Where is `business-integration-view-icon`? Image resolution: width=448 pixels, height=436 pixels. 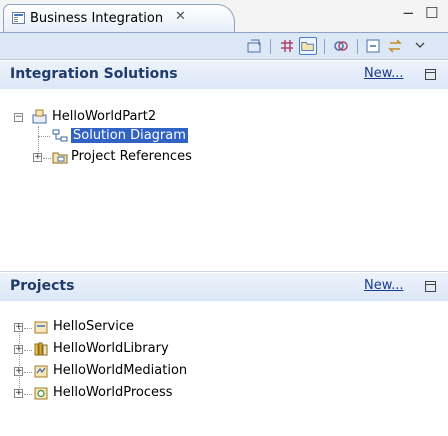 business-integration-view-icon is located at coordinates (18, 18).